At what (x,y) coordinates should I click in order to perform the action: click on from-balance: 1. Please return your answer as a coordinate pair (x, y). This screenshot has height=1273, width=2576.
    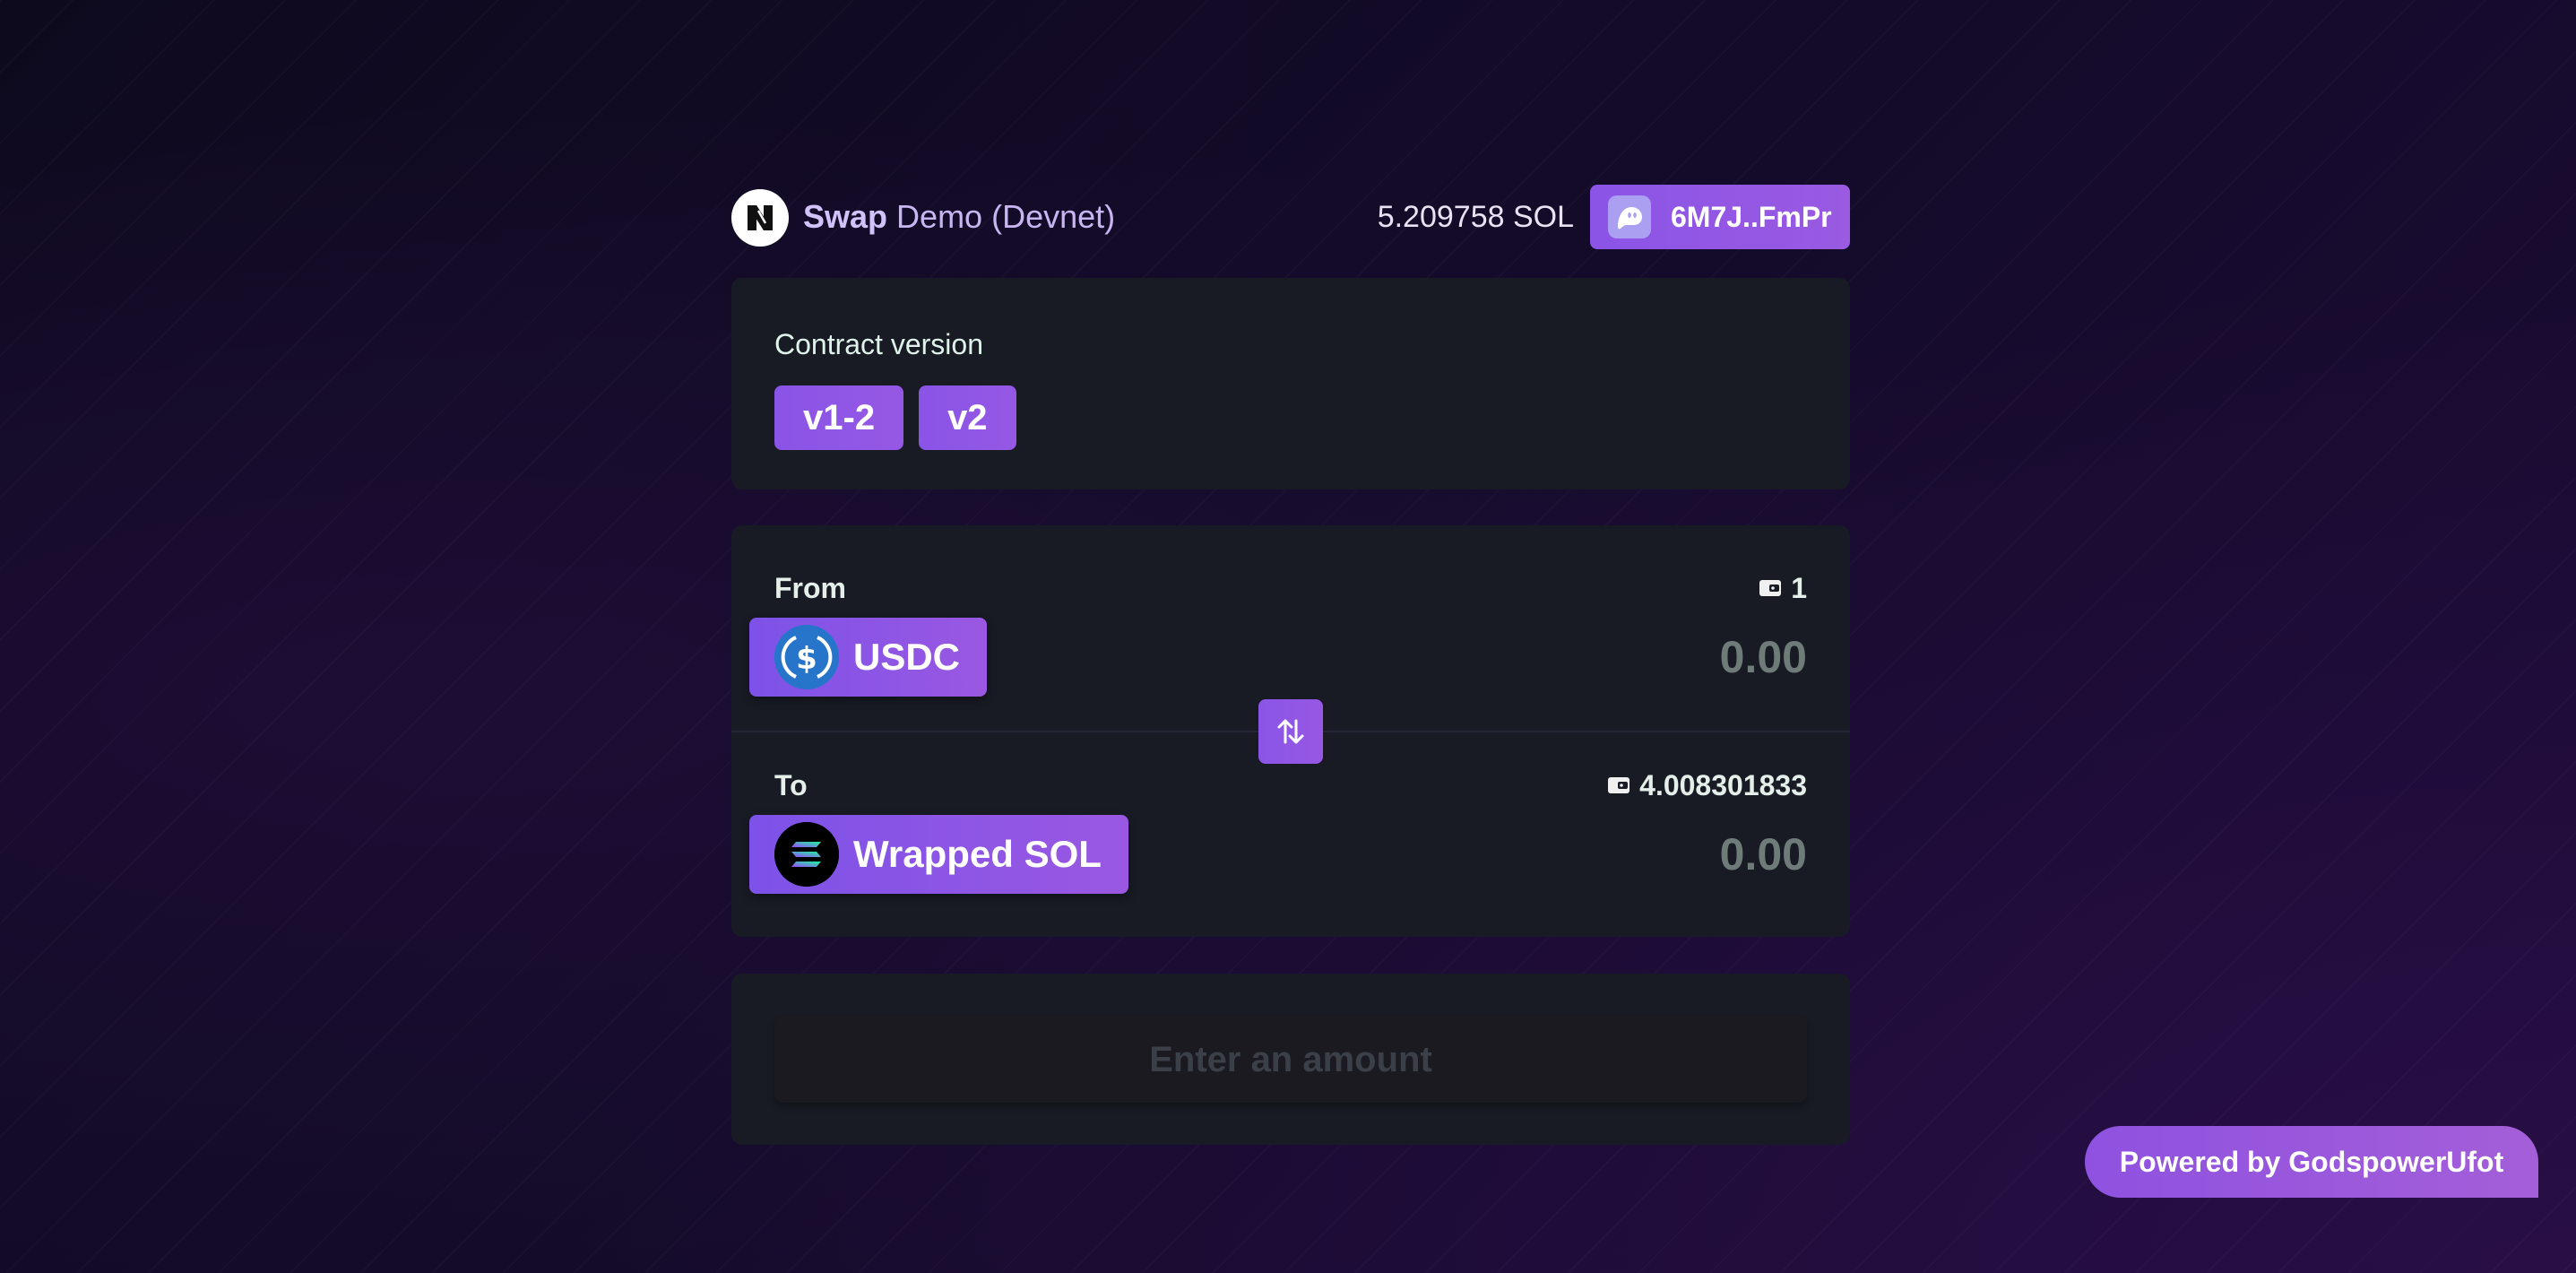
    Looking at the image, I should click on (1783, 588).